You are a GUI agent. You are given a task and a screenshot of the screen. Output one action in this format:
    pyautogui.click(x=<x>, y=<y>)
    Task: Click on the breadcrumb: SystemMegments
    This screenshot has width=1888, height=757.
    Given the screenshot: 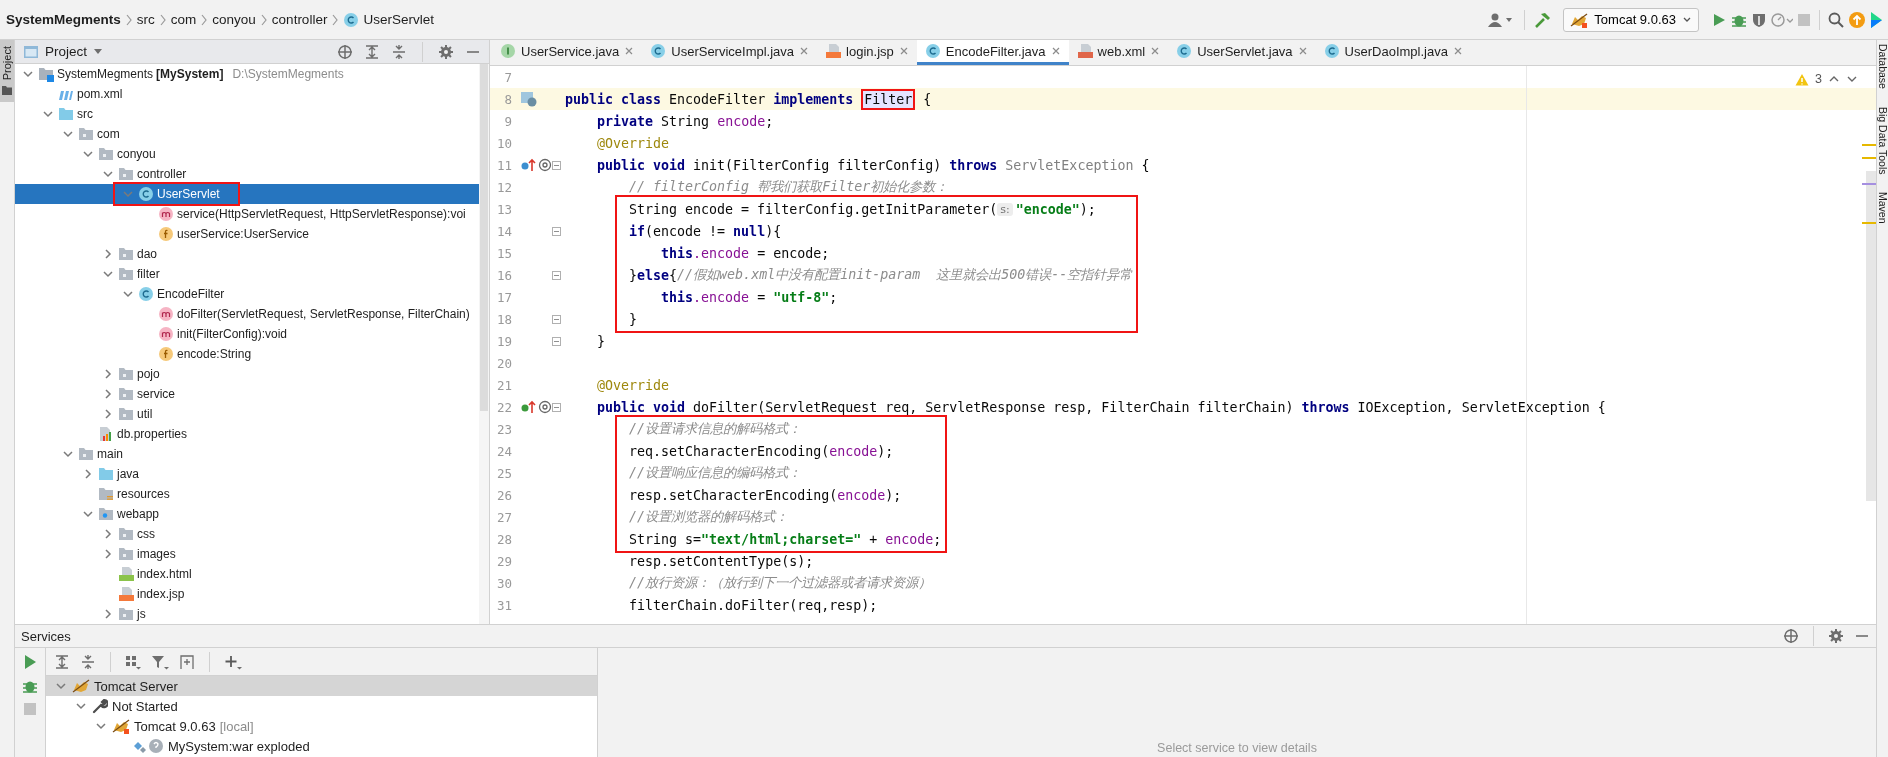 What is the action you would take?
    pyautogui.click(x=63, y=19)
    